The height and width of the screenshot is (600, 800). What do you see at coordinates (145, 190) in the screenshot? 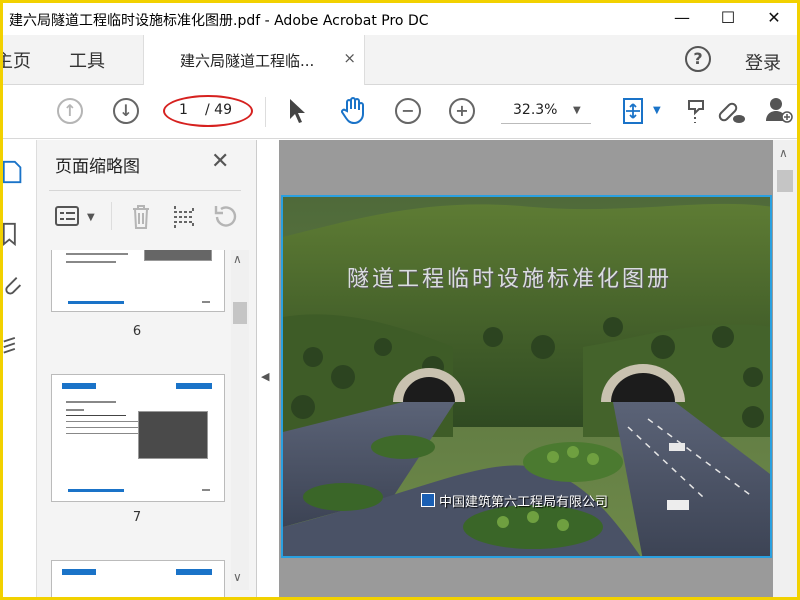
I see `panel-divider` at bounding box center [145, 190].